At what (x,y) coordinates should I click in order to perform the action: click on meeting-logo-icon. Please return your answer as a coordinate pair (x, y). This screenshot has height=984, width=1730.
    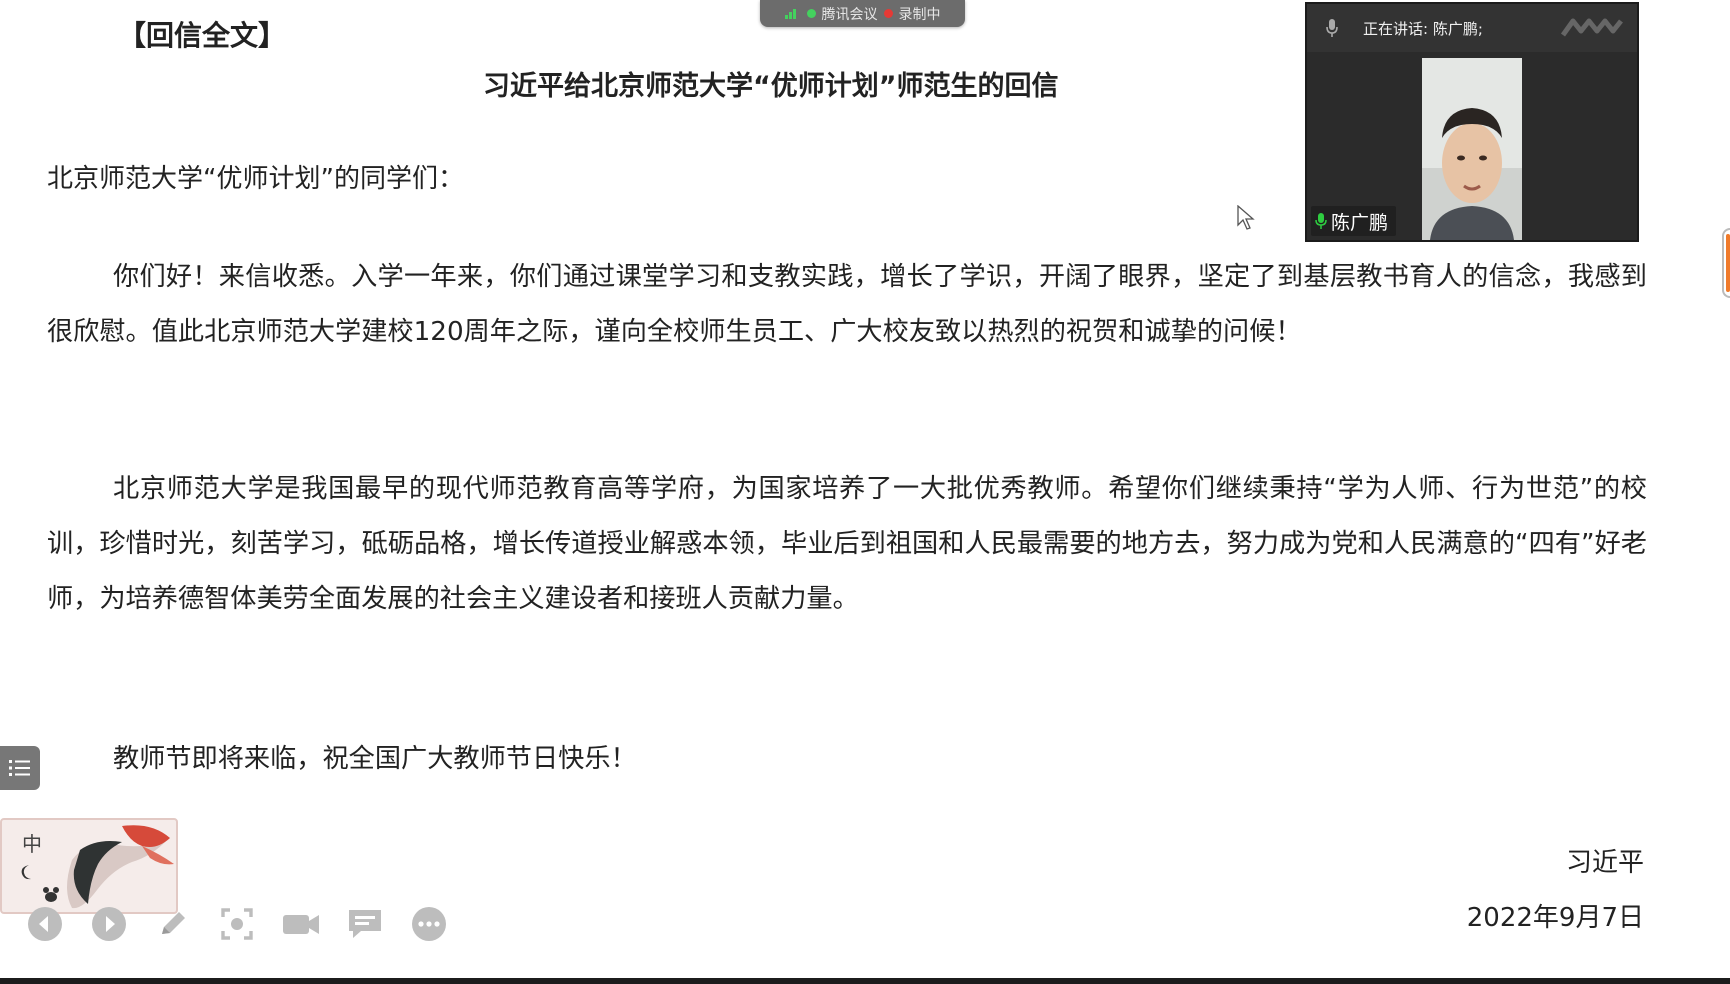
    Looking at the image, I should click on (1592, 27).